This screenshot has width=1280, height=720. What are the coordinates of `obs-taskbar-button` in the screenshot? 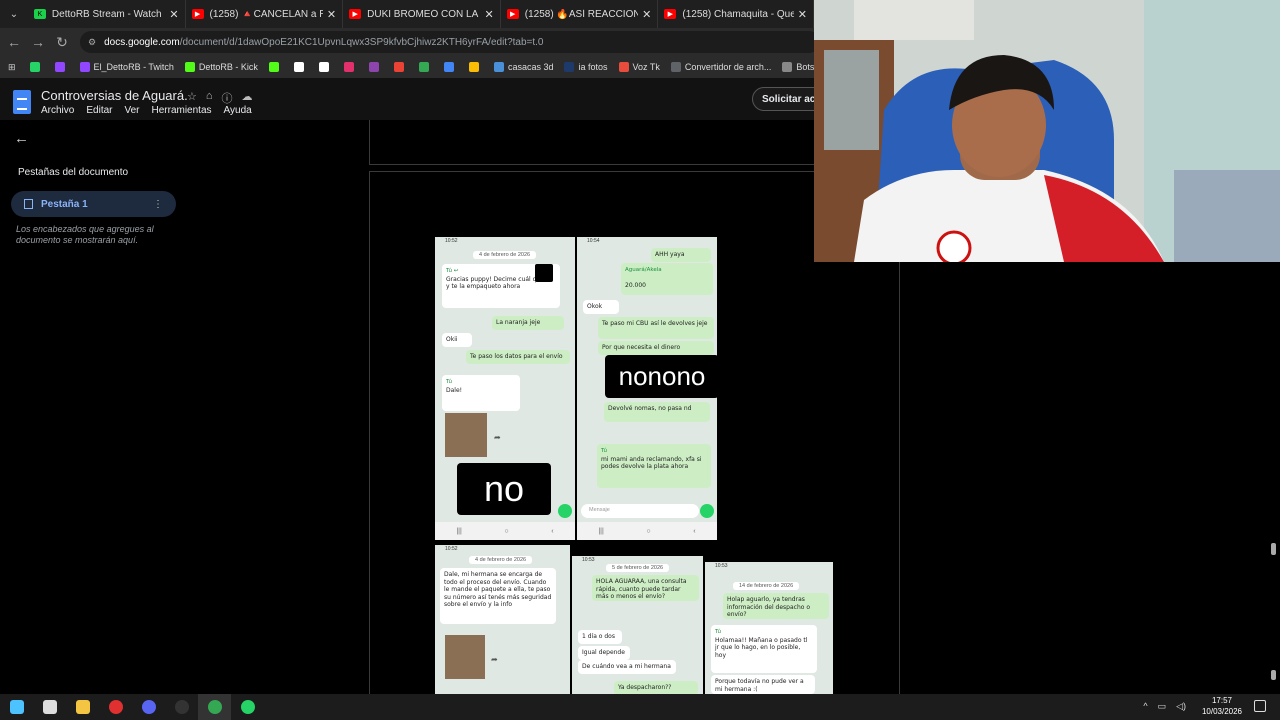 It's located at (181, 707).